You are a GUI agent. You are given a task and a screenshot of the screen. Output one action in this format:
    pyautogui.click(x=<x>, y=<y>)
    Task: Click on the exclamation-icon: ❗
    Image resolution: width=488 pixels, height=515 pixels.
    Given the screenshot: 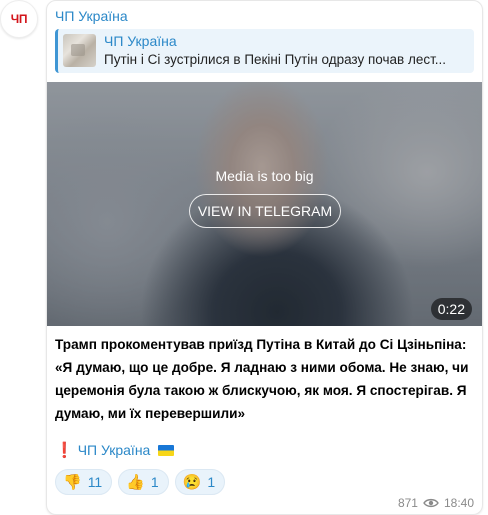 What is the action you would take?
    pyautogui.click(x=64, y=450)
    